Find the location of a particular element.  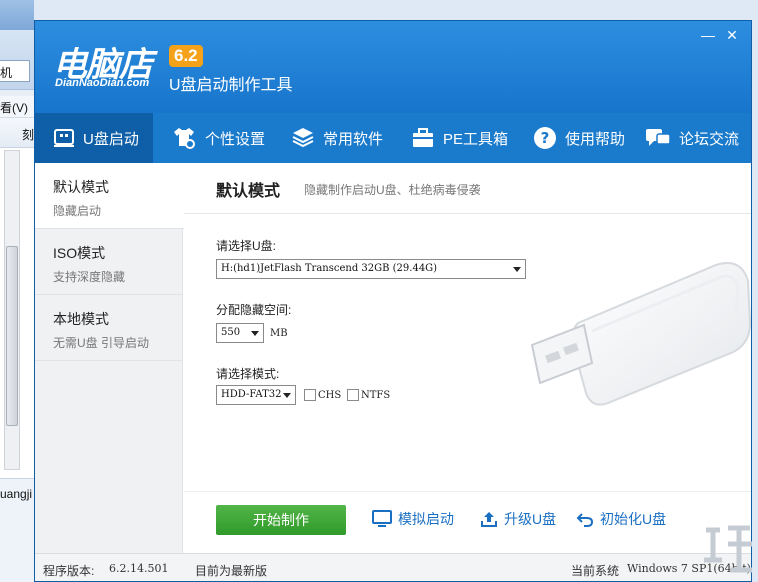

tab-label: 论坛交流 is located at coordinates (709, 139).